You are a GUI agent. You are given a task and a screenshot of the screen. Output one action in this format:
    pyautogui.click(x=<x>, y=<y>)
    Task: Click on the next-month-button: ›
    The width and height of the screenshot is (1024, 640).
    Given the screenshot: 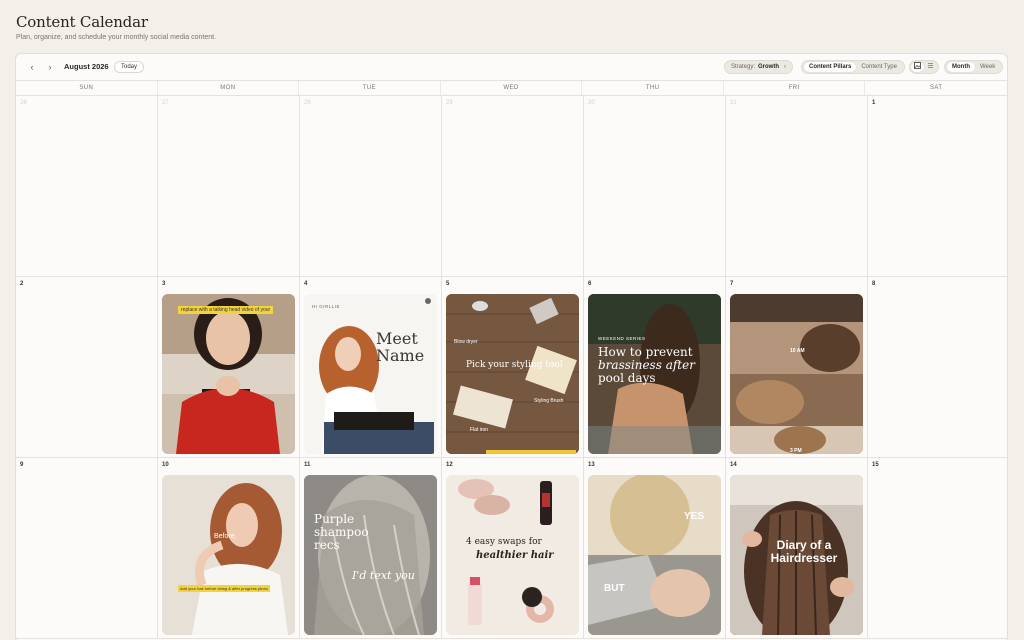 What is the action you would take?
    pyautogui.click(x=50, y=67)
    